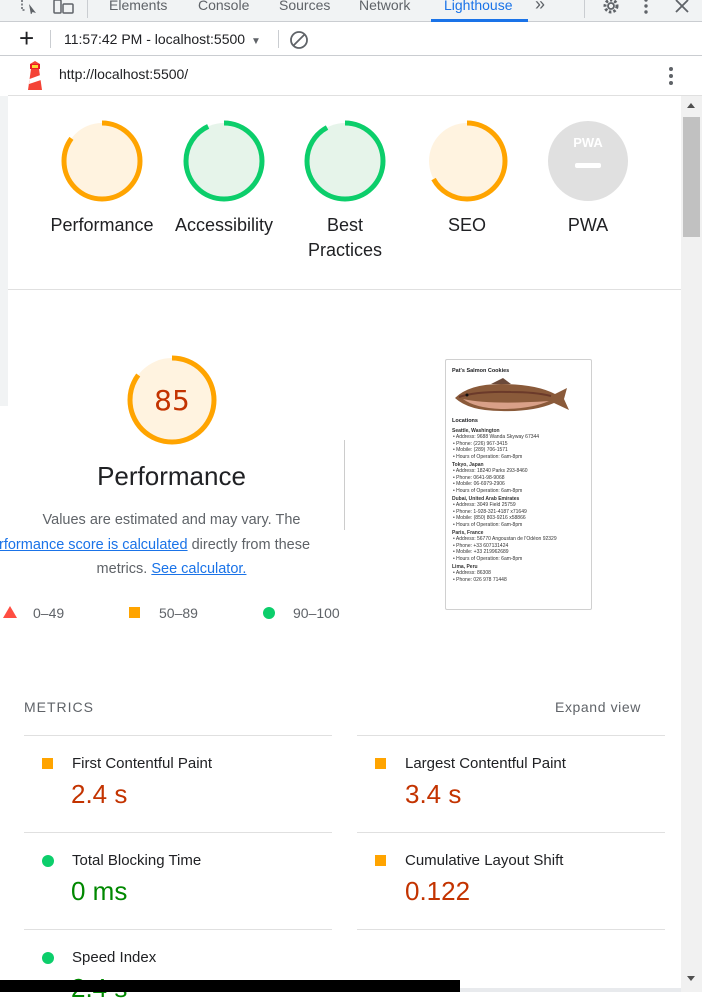  What do you see at coordinates (682, 7) in the screenshot?
I see `close-icon` at bounding box center [682, 7].